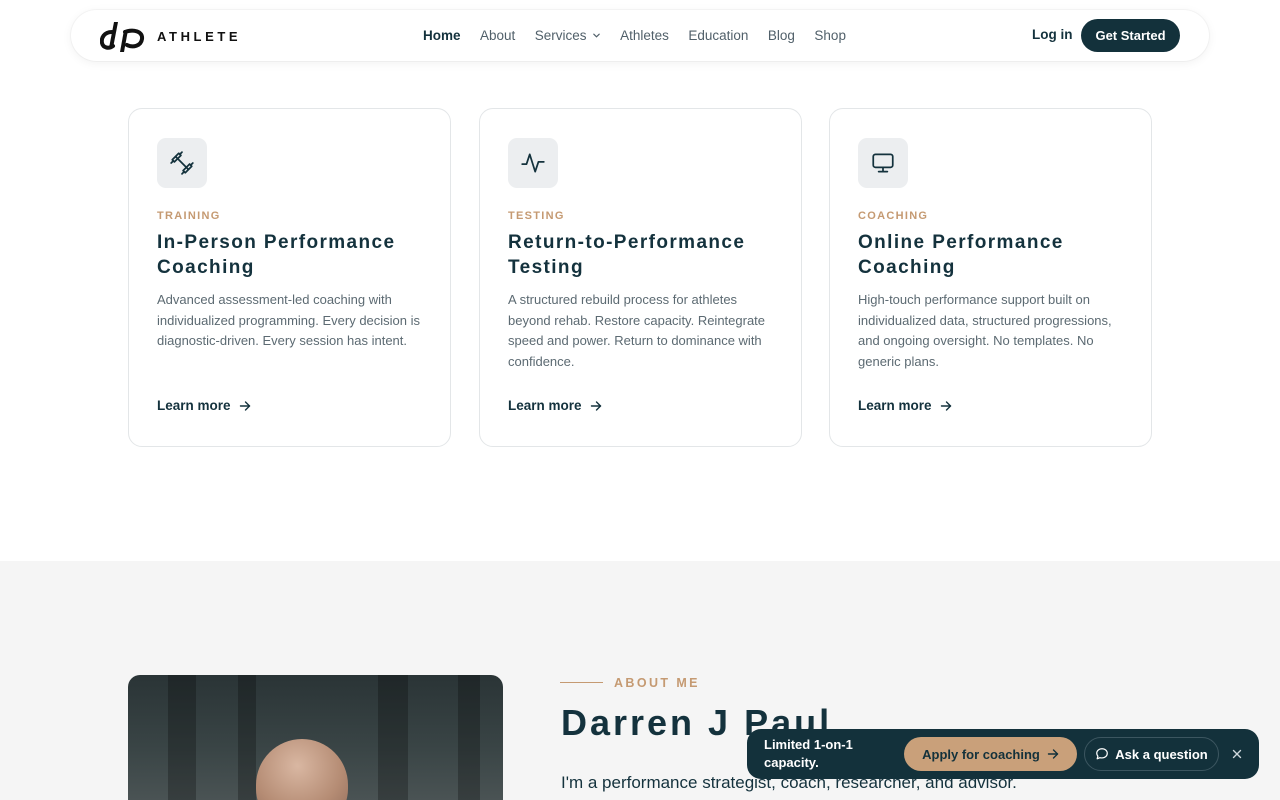 The image size is (1280, 800). Describe the element at coordinates (189, 216) in the screenshot. I see `card-tag: TRAINING` at that location.